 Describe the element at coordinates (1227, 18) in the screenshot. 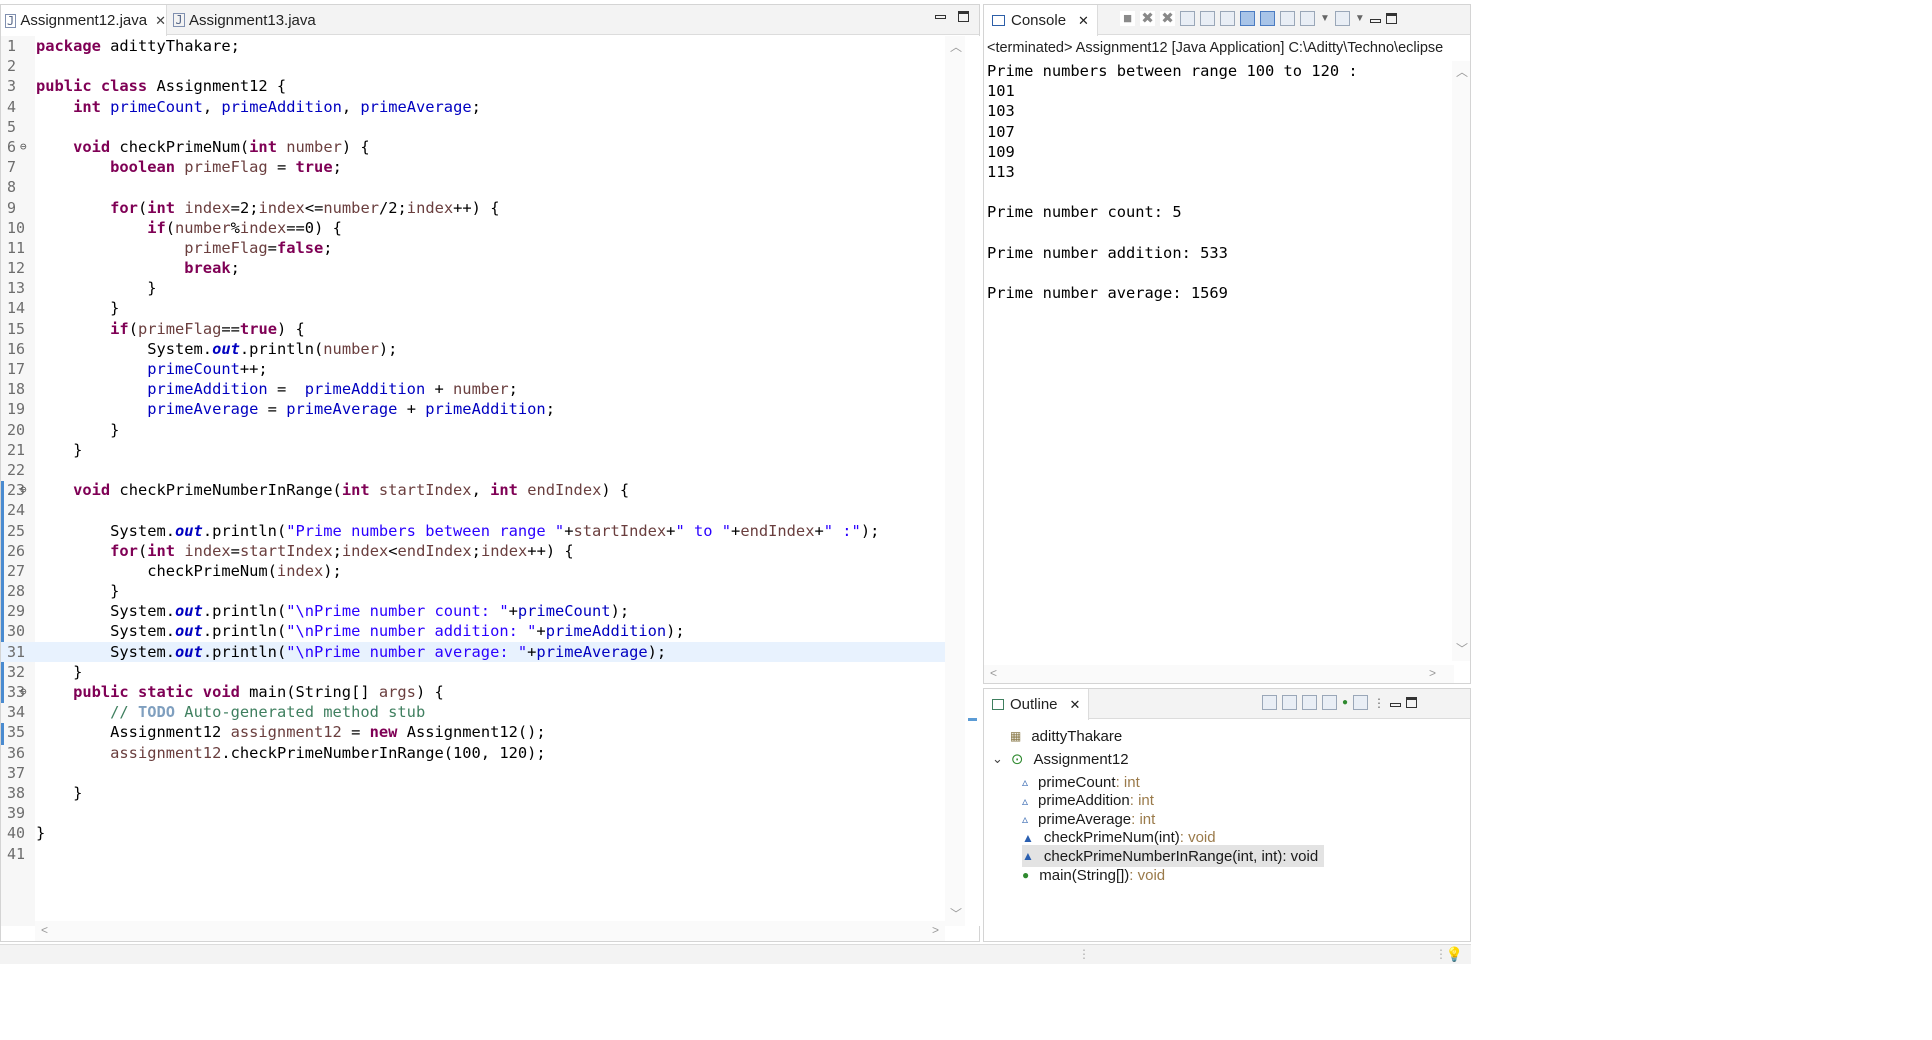

I see `word-wrap-icon` at that location.